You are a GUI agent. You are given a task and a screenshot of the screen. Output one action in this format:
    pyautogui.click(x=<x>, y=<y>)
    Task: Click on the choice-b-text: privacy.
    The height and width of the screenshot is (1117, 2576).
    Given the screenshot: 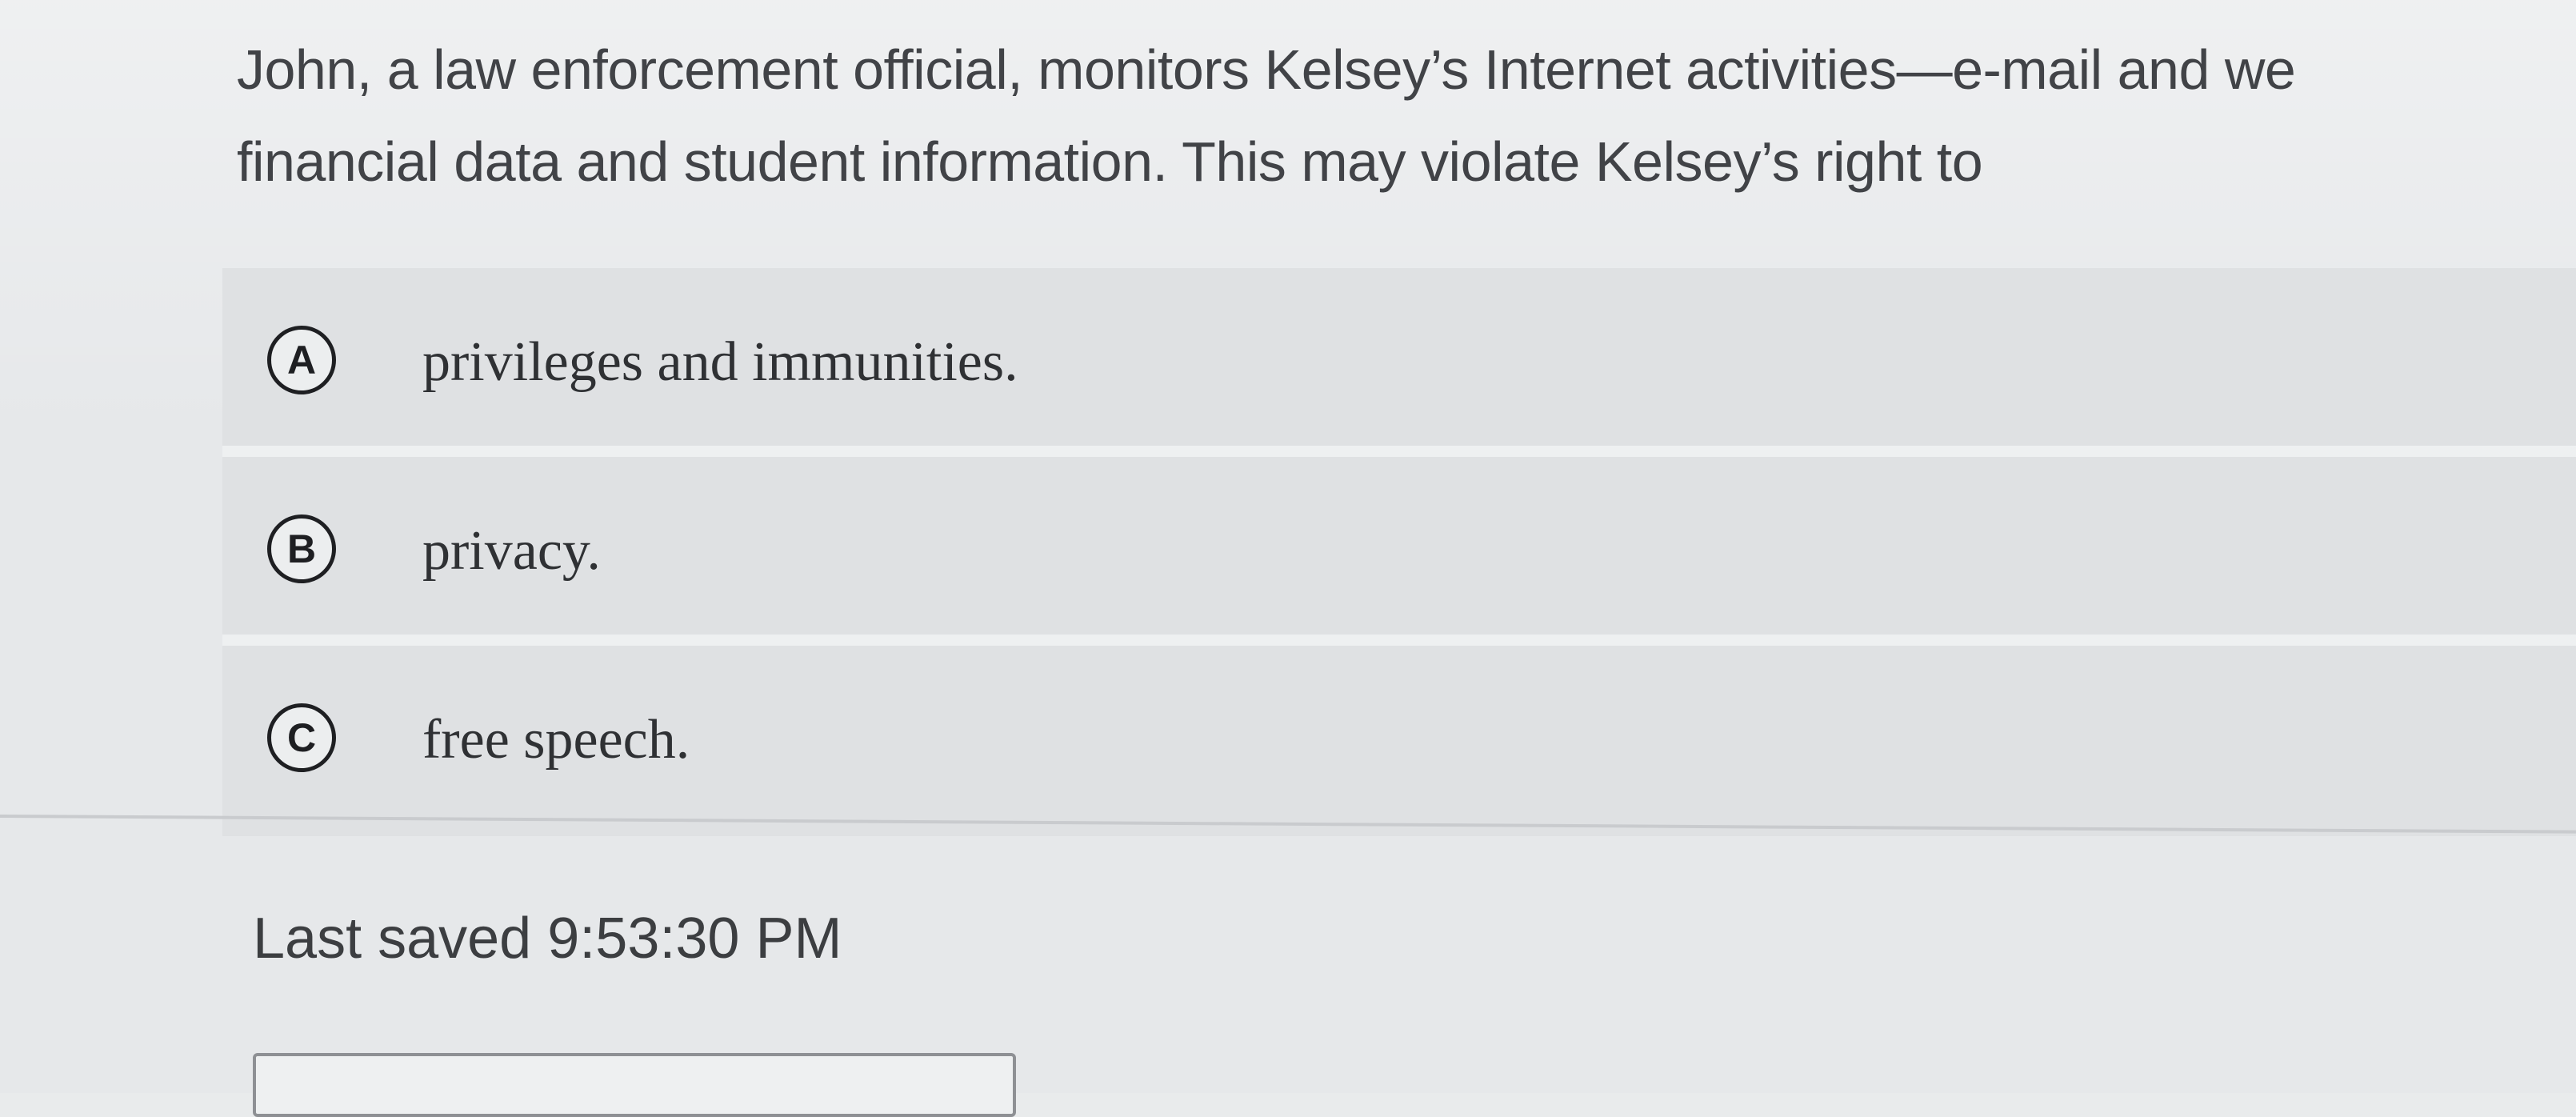 What is the action you would take?
    pyautogui.click(x=511, y=551)
    